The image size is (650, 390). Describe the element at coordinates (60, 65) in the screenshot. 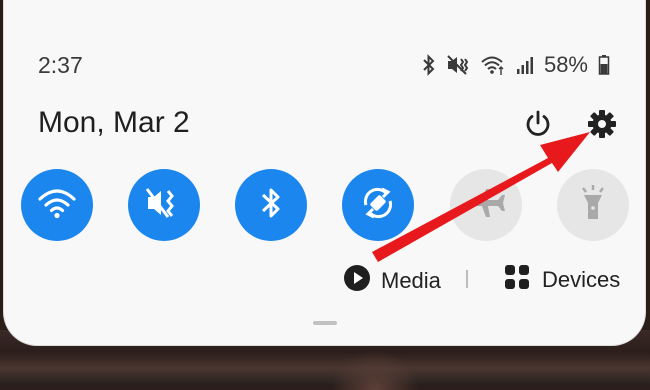

I see `status-time: 2:37` at that location.